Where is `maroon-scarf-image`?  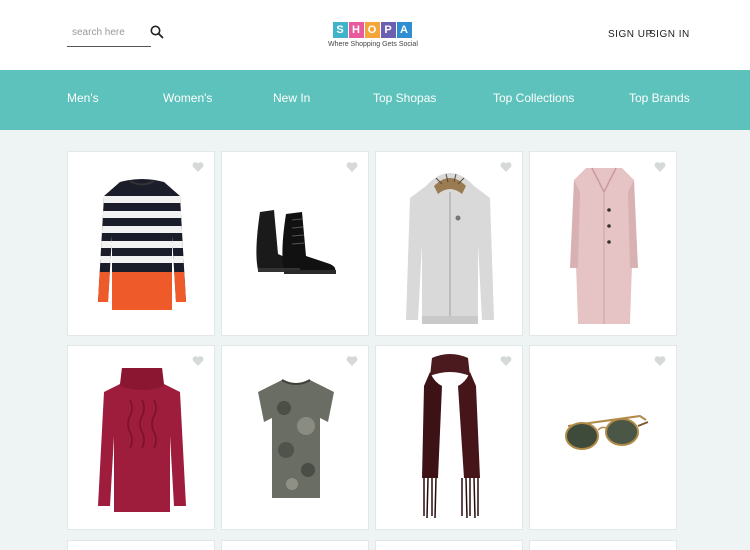
maroon-scarf-image is located at coordinates (451, 436).